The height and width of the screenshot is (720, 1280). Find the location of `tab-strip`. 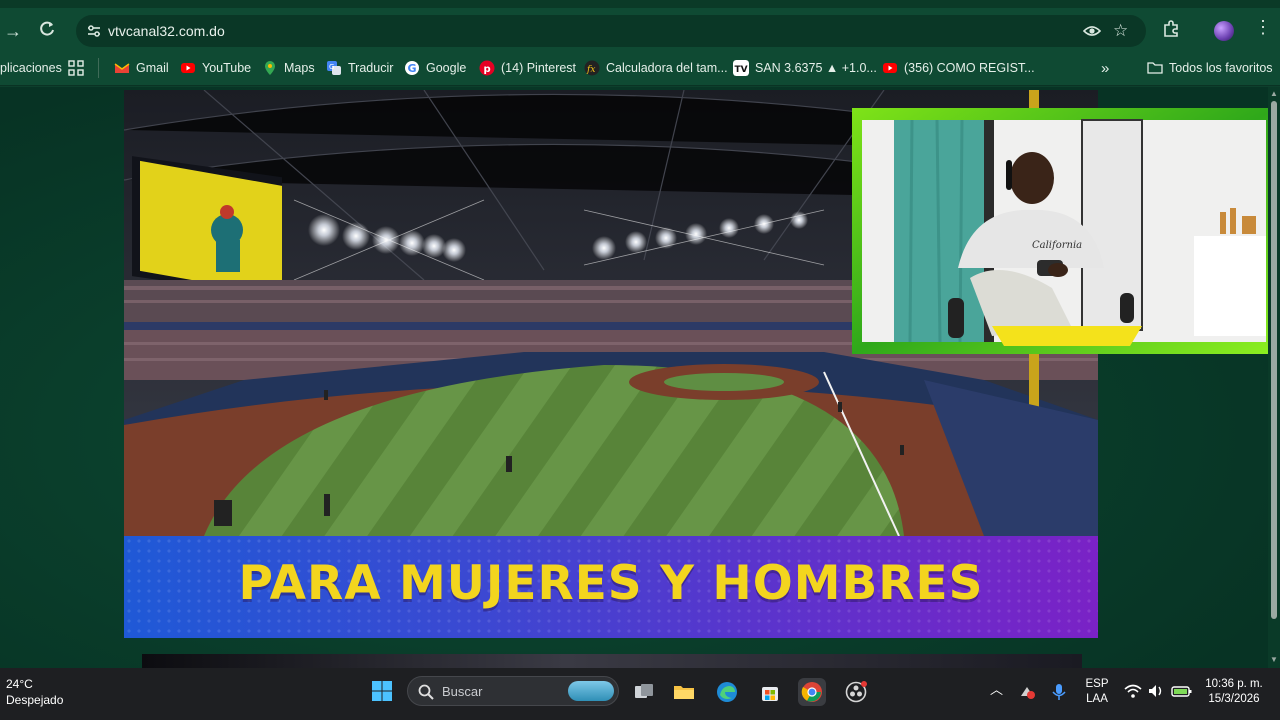

tab-strip is located at coordinates (640, 4).